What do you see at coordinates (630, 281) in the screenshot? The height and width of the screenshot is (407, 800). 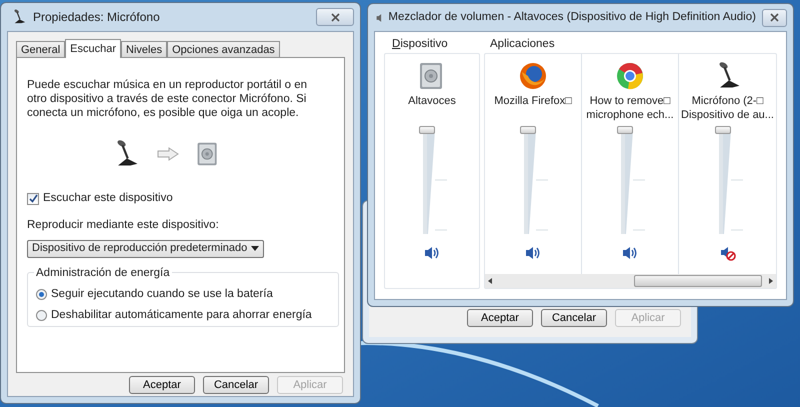 I see `horizontal-scrollbar` at bounding box center [630, 281].